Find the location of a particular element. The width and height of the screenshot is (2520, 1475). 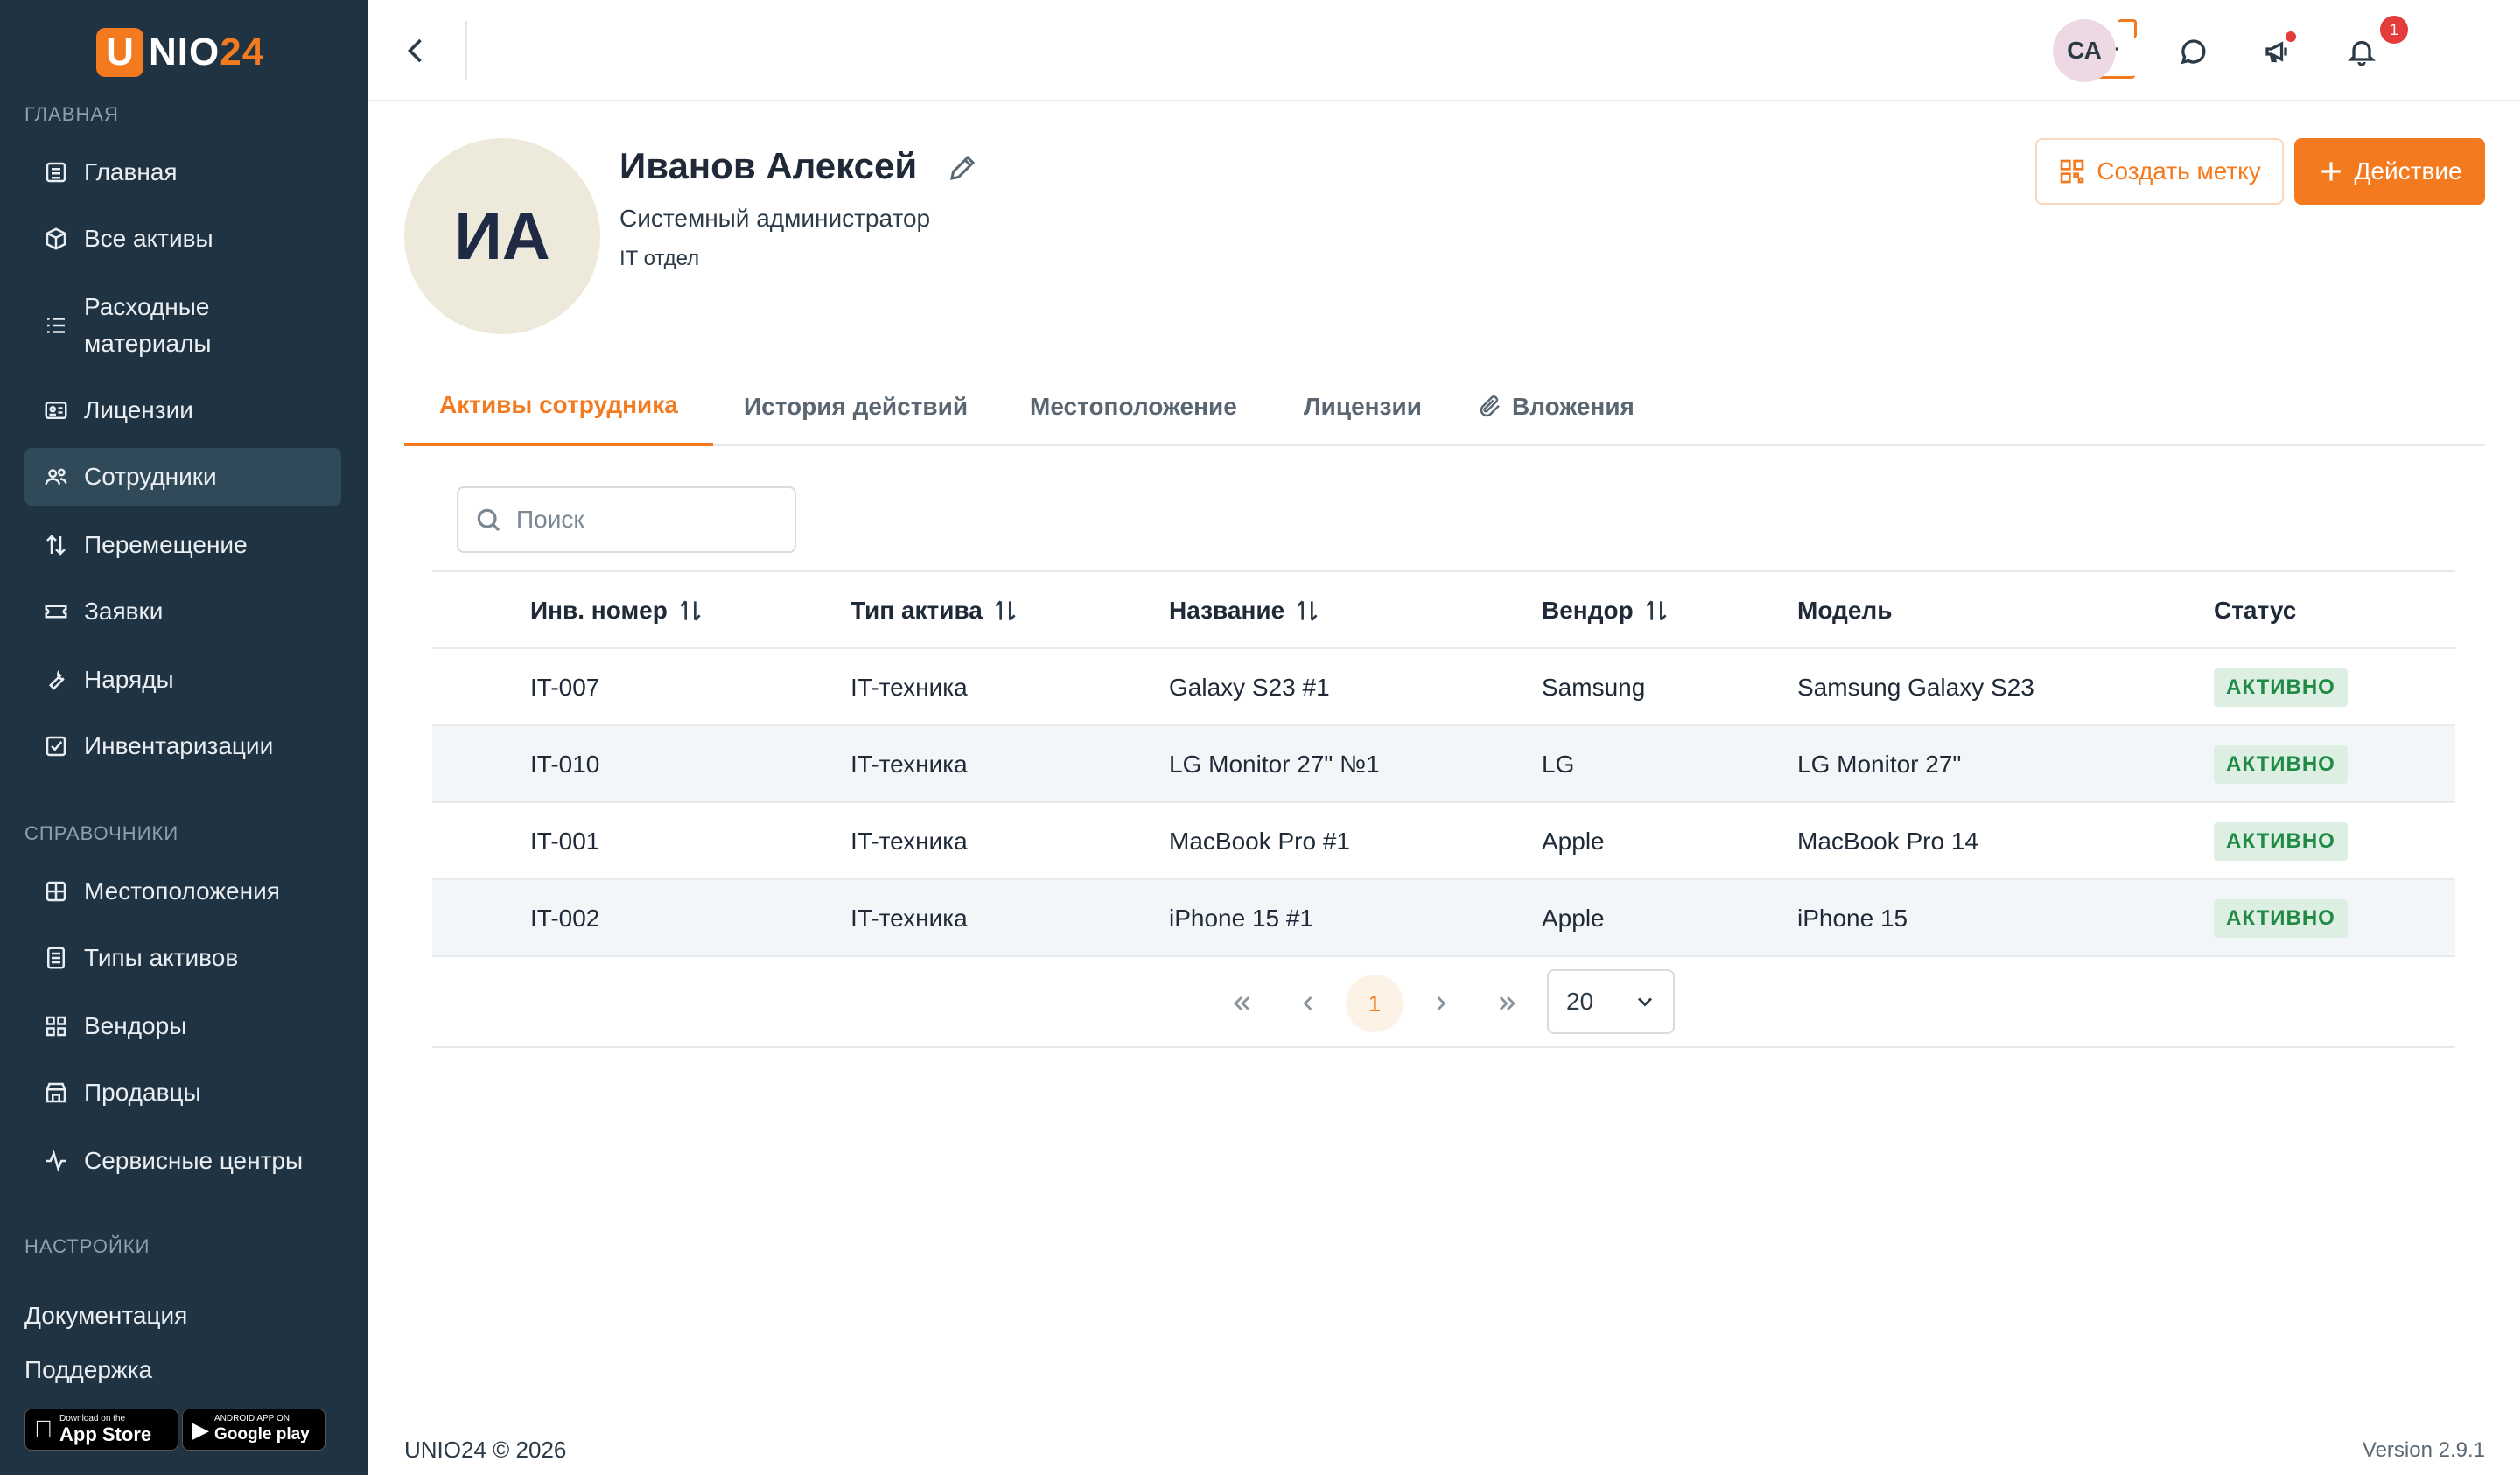

documentation-link: Документация is located at coordinates (105, 1316).